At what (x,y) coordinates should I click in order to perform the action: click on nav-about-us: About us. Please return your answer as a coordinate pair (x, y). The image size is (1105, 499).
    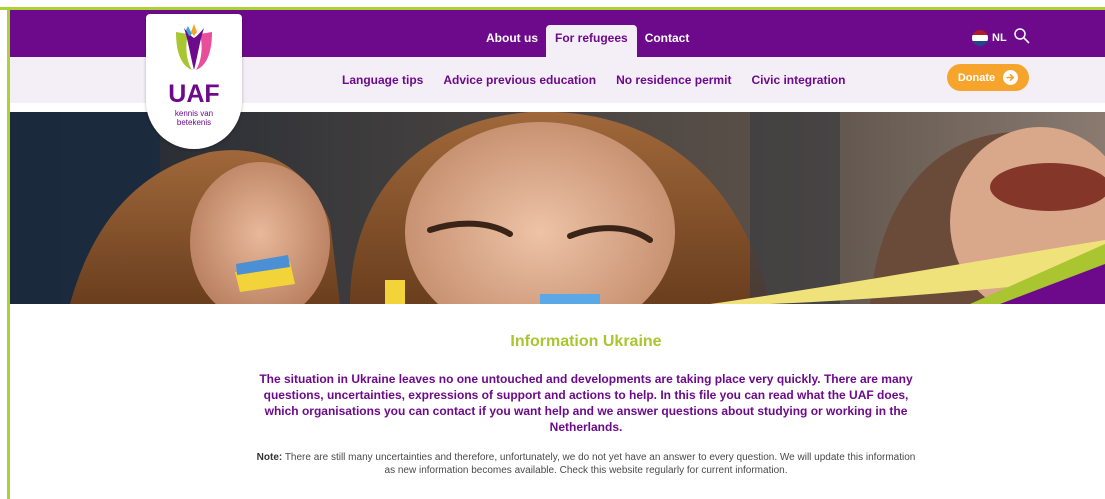
    Looking at the image, I should click on (512, 41).